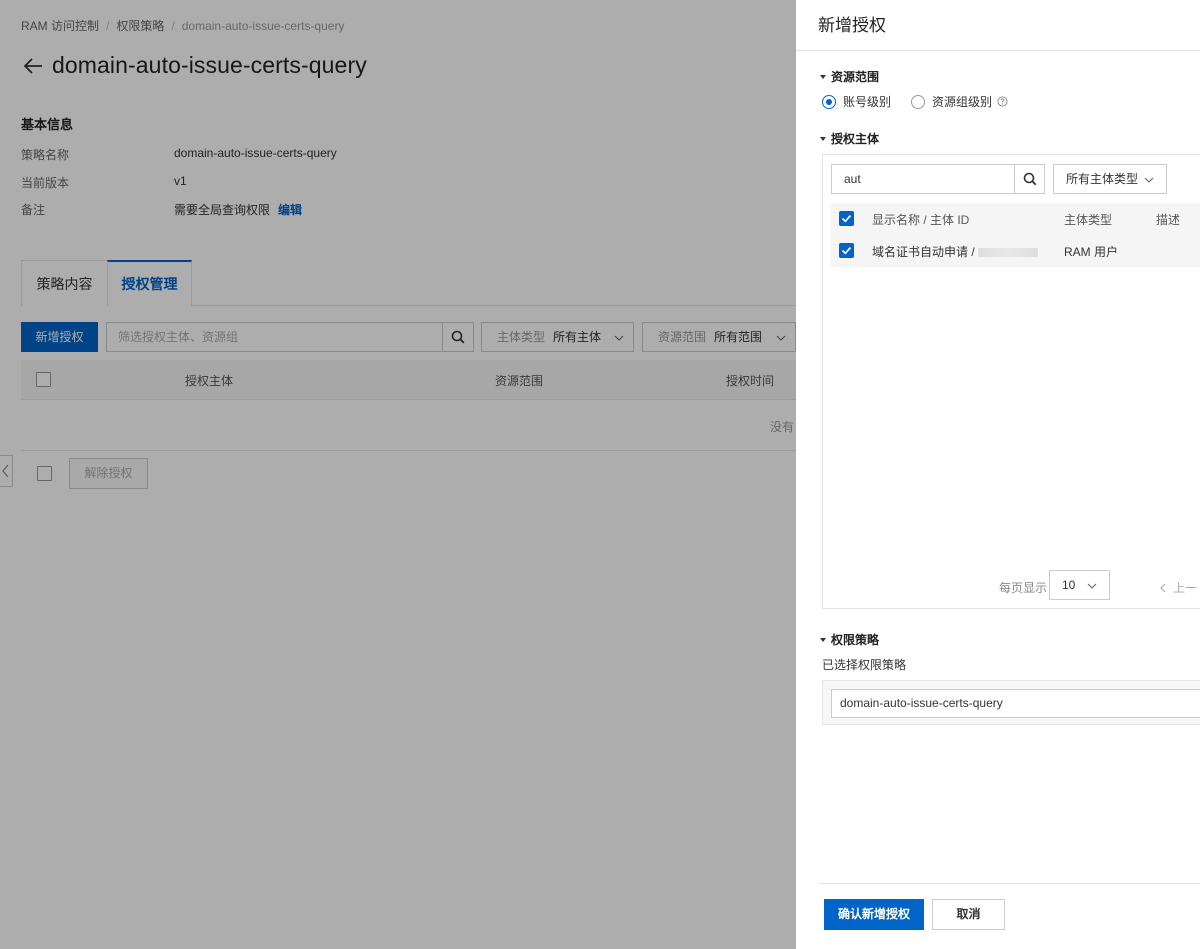 This screenshot has height=949, width=1200. What do you see at coordinates (998, 25) in the screenshot?
I see `drawer-header: 新增授权` at bounding box center [998, 25].